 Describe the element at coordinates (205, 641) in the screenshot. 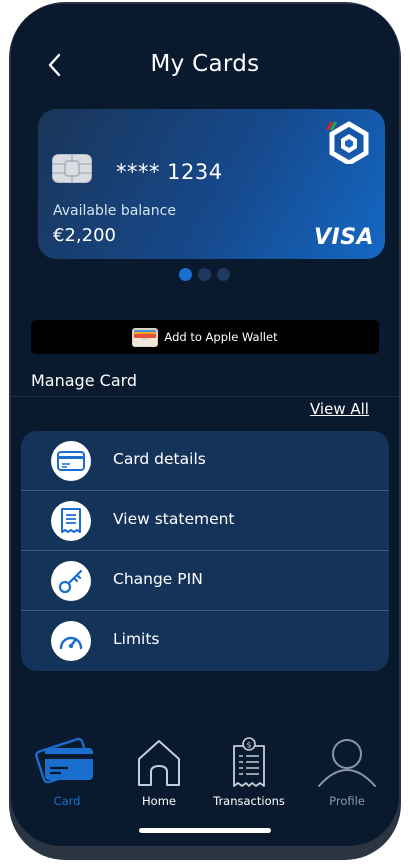

I see `menu-item-limits: Limits` at that location.